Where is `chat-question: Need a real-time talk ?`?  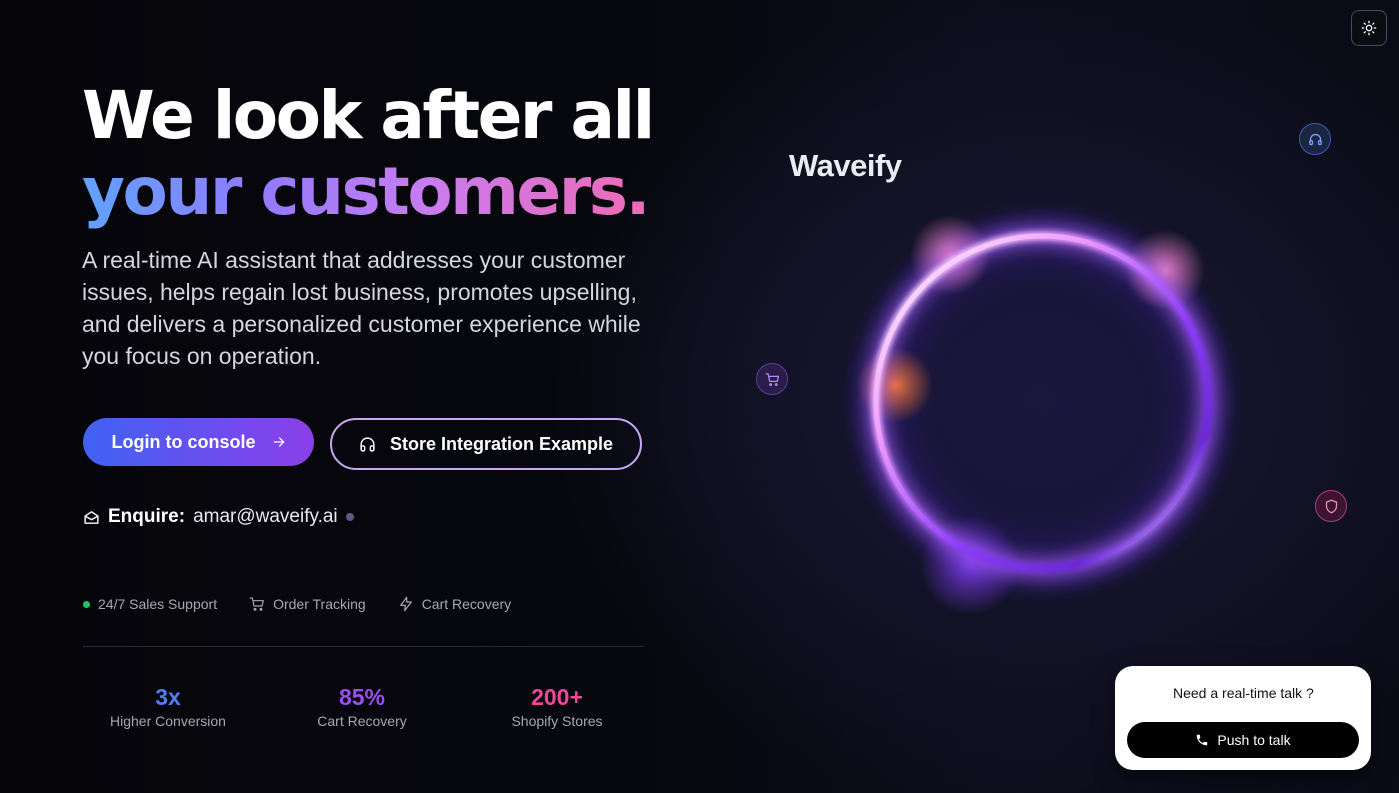
chat-question: Need a real-time talk ? is located at coordinates (1243, 693).